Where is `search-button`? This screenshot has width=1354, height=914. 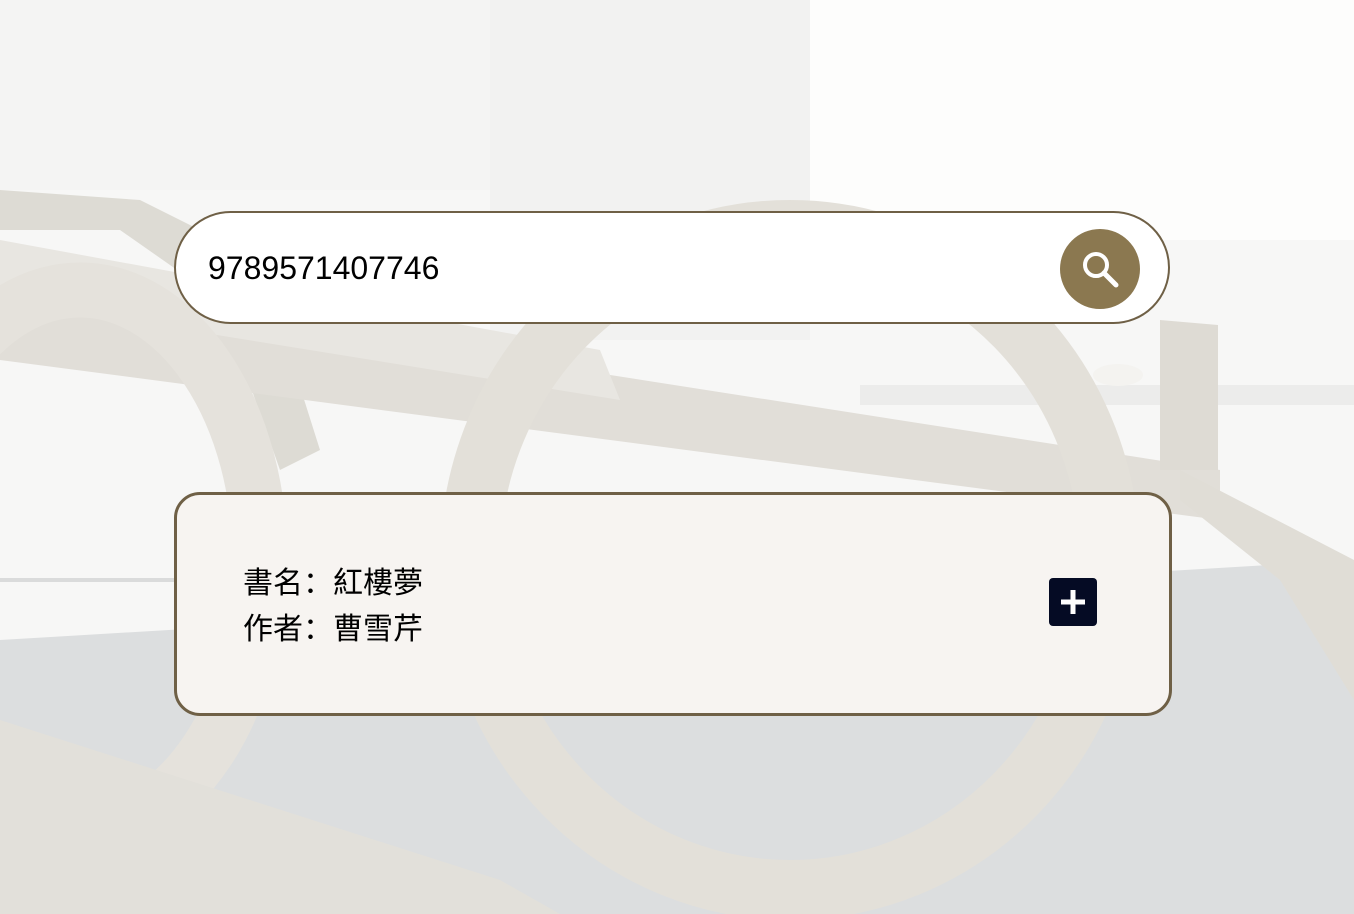
search-button is located at coordinates (1100, 269).